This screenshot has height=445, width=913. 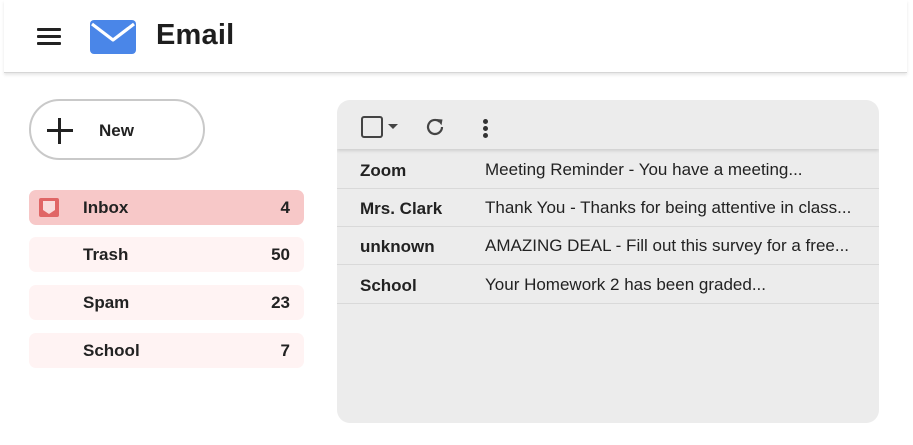 I want to click on folder-count: 23, so click(x=280, y=302).